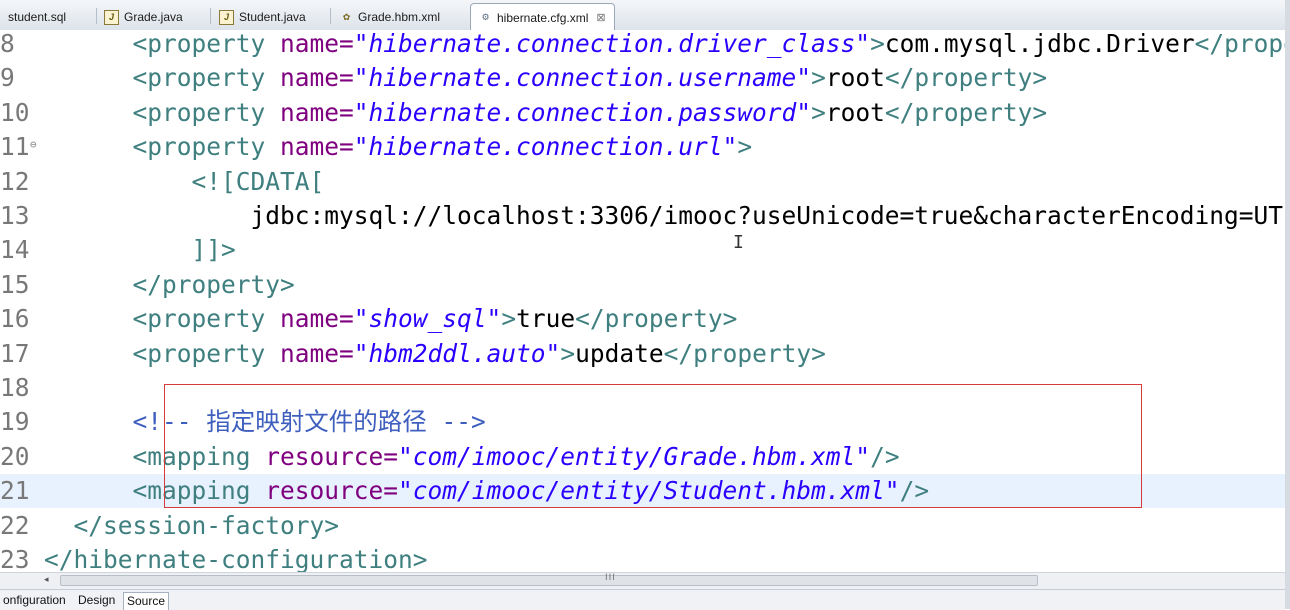 The image size is (1290, 610). What do you see at coordinates (153, 17) in the screenshot?
I see `tab-label: Grade.java` at bounding box center [153, 17].